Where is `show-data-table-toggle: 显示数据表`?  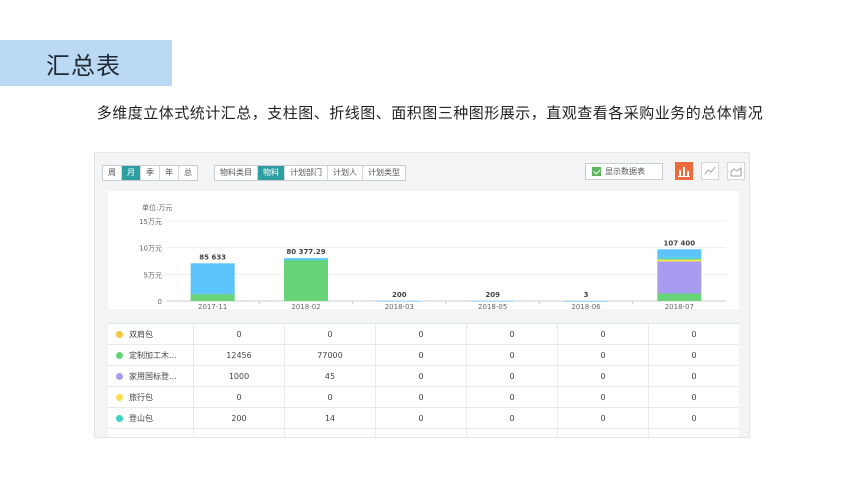 show-data-table-toggle: 显示数据表 is located at coordinates (624, 171).